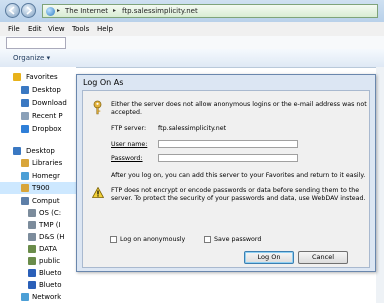 Image resolution: width=384 pixels, height=303 pixels. I want to click on back-arrow-icon, so click(11, 10).